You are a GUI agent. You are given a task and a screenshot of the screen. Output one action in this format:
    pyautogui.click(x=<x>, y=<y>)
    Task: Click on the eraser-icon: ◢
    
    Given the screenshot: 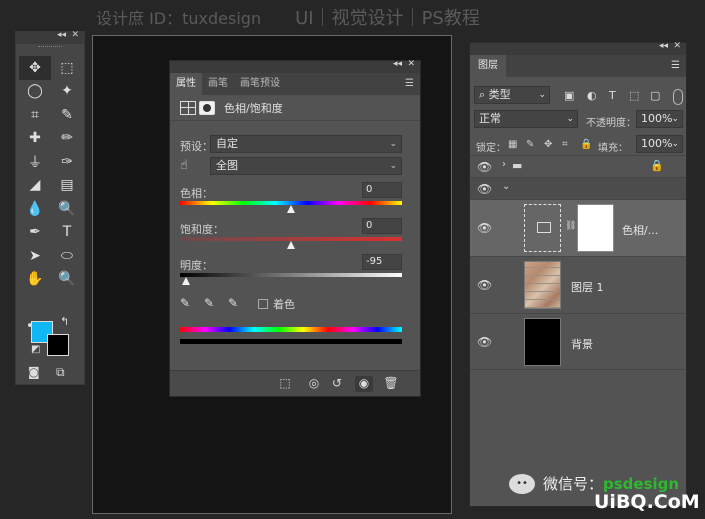 What is the action you would take?
    pyautogui.click(x=35, y=186)
    